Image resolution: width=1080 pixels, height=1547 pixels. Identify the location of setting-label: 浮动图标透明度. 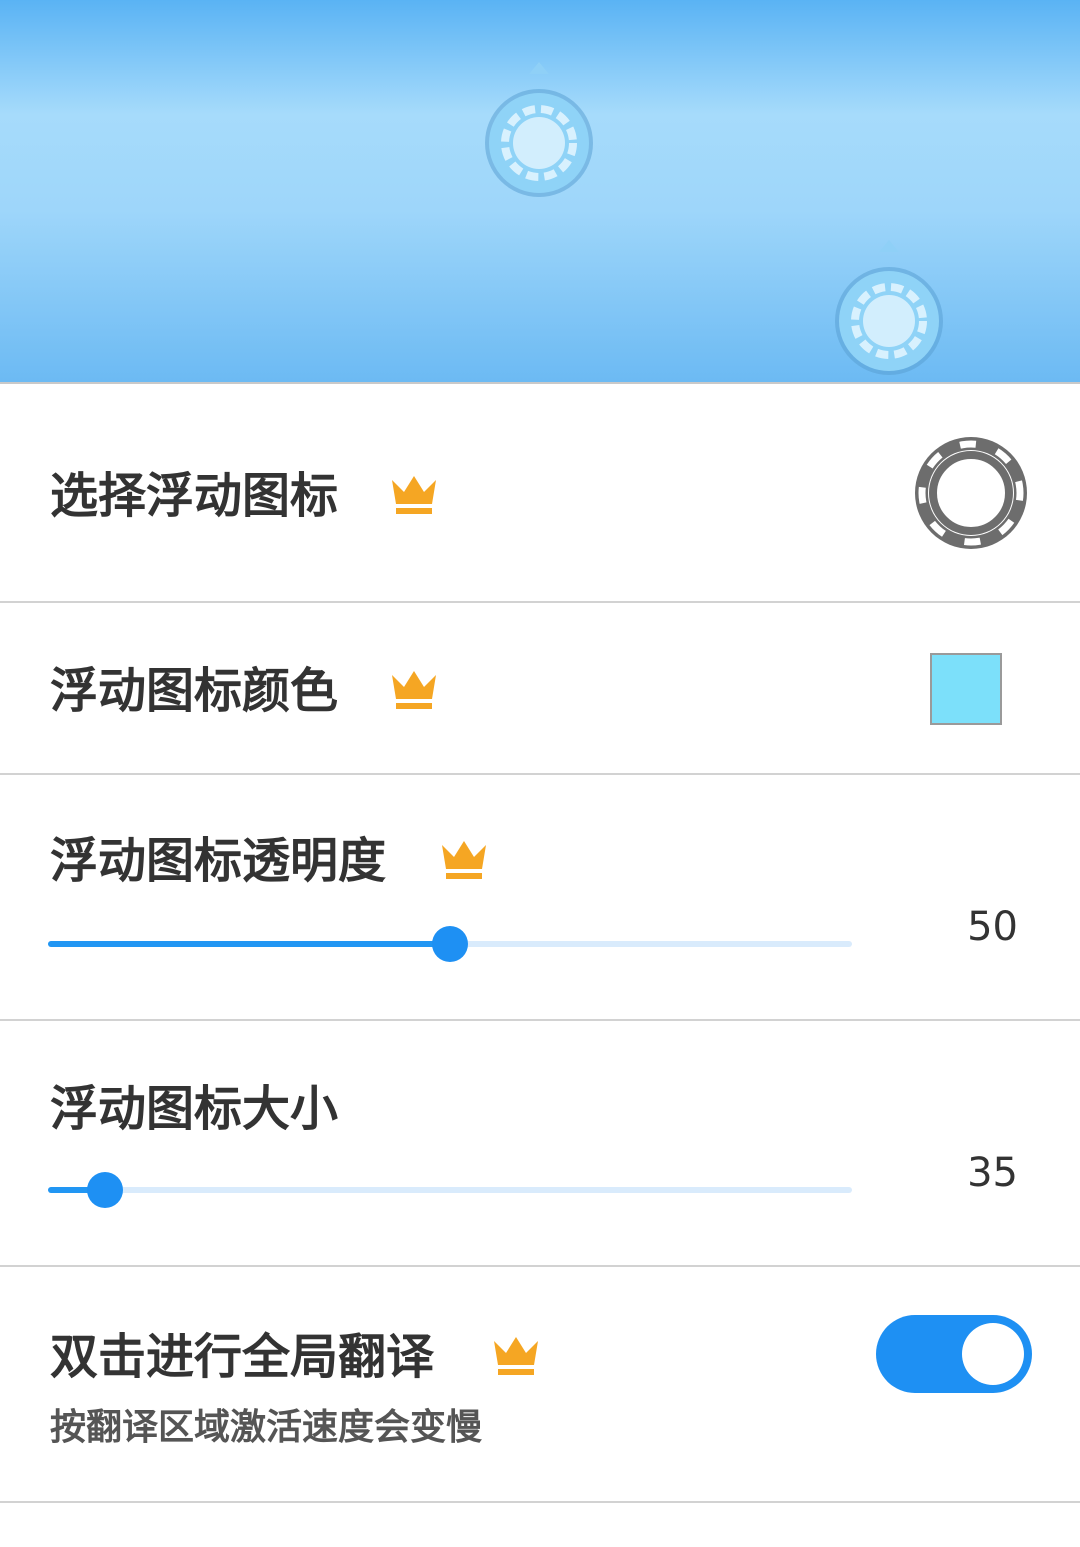
(218, 861).